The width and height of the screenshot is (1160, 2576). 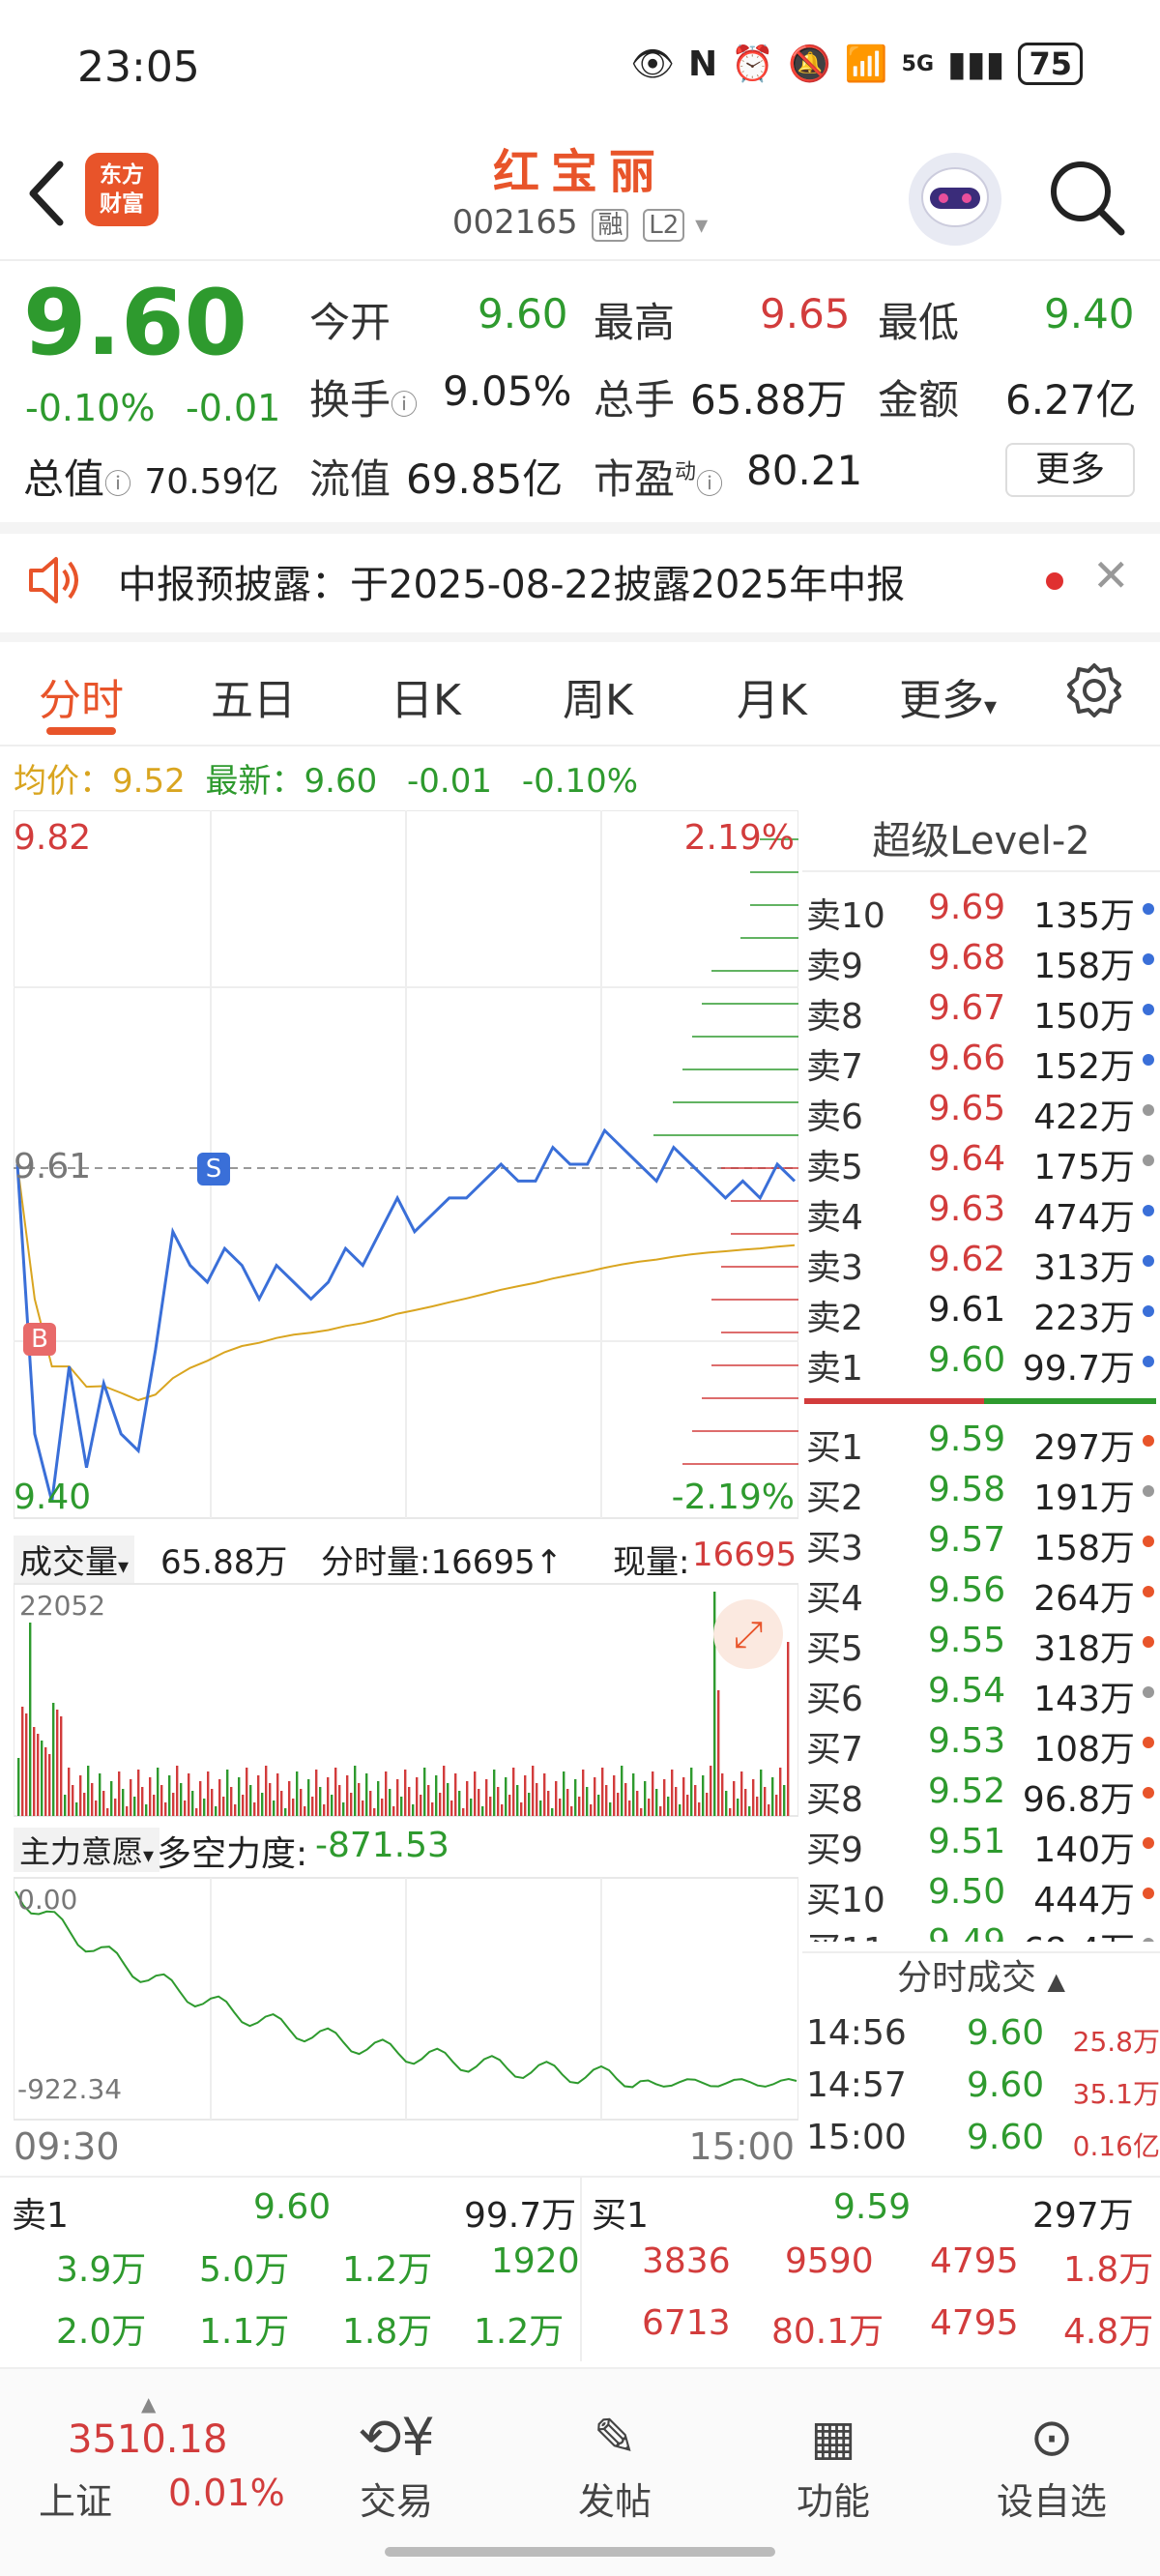 What do you see at coordinates (810, 64) in the screenshot?
I see `mute-icon: 🔕` at bounding box center [810, 64].